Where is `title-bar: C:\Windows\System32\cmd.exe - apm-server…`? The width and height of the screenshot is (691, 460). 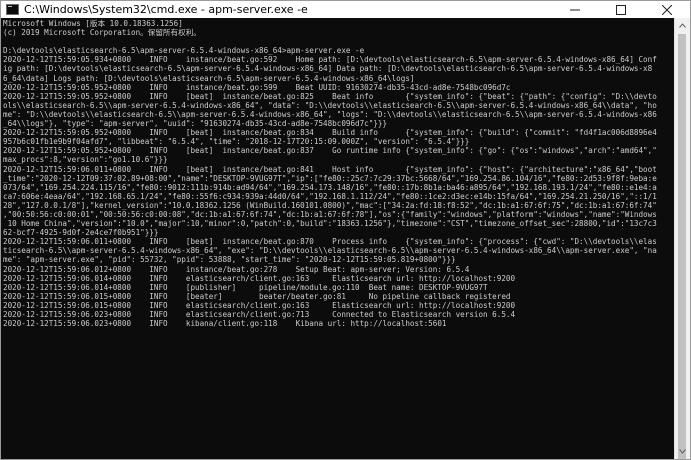
title-bar: C:\Windows\System32\cmd.exe - apm-server… is located at coordinates (345, 9).